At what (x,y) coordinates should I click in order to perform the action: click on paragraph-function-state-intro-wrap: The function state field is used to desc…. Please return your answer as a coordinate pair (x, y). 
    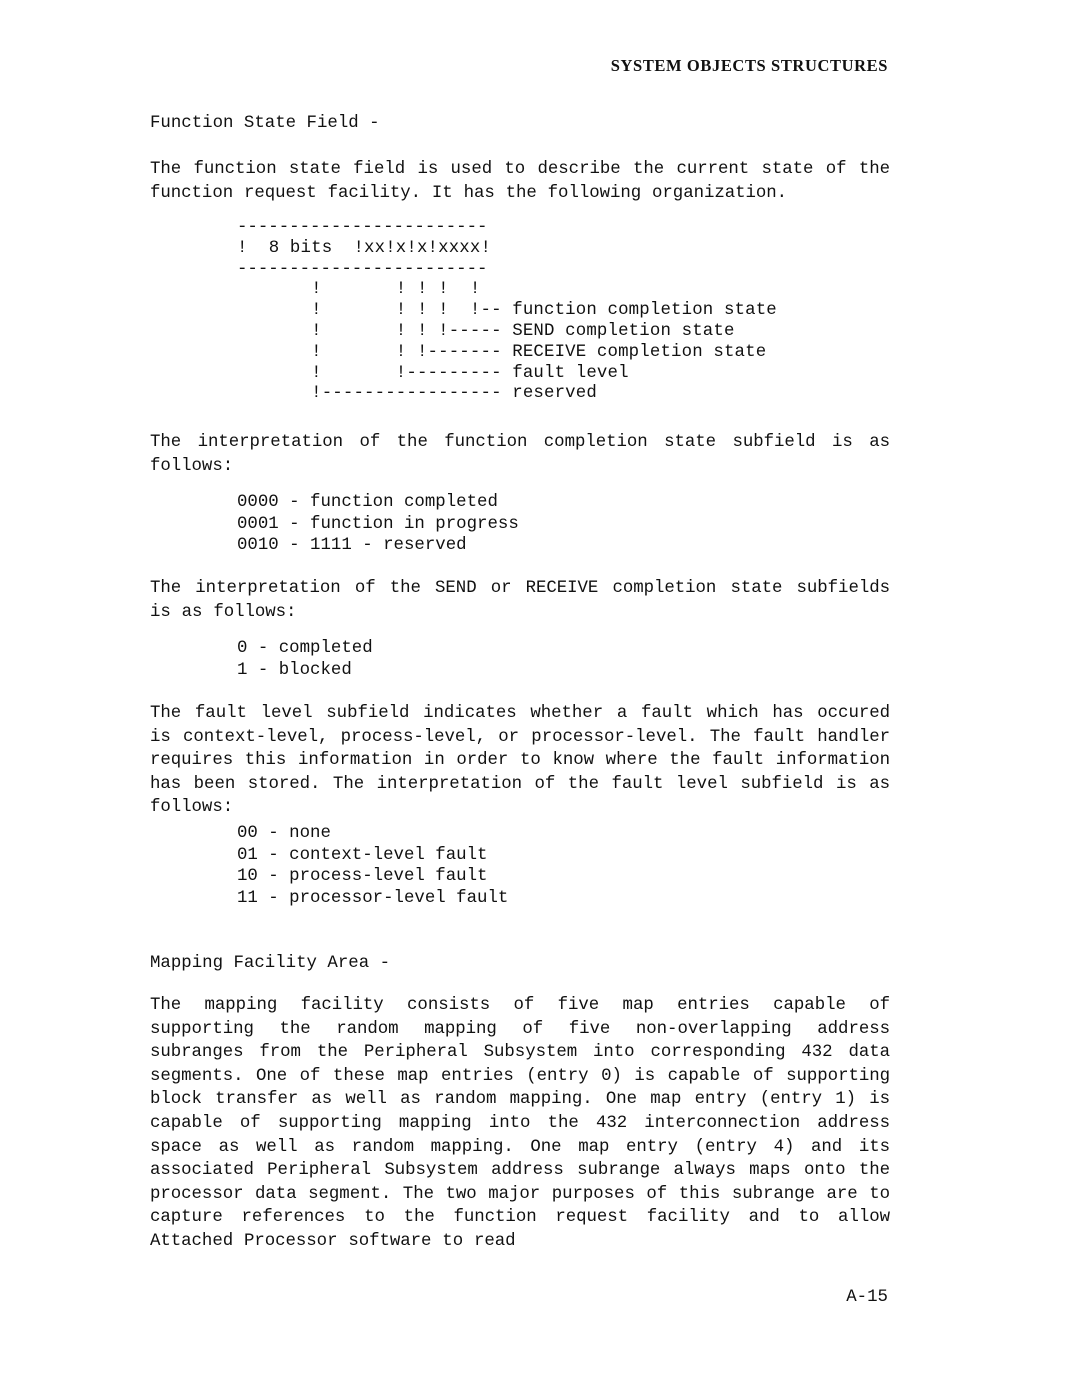
    Looking at the image, I should click on (520, 181).